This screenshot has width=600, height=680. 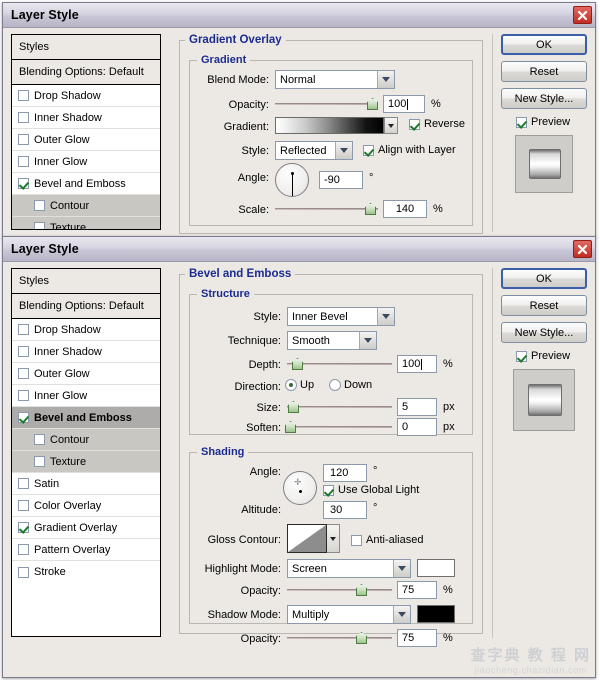 I want to click on highlight-color-swatch, so click(x=436, y=568).